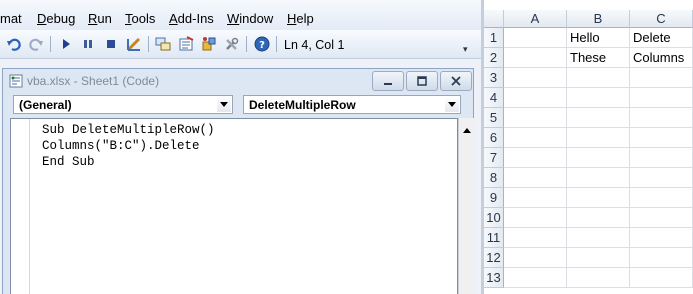 The image size is (693, 294). I want to click on sheet-cell-b11, so click(598, 238).